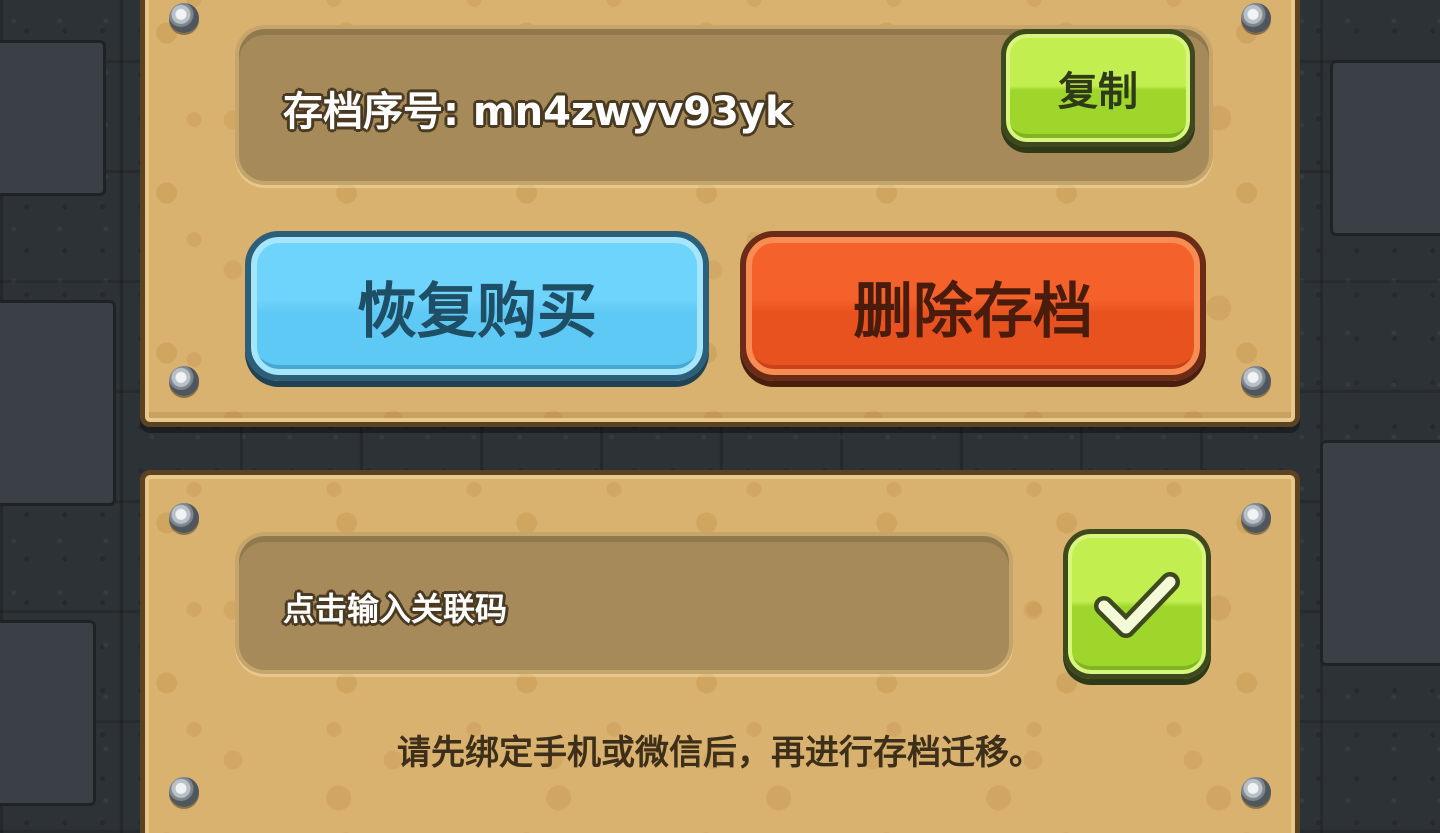  I want to click on checkmark-icon, so click(1137, 605).